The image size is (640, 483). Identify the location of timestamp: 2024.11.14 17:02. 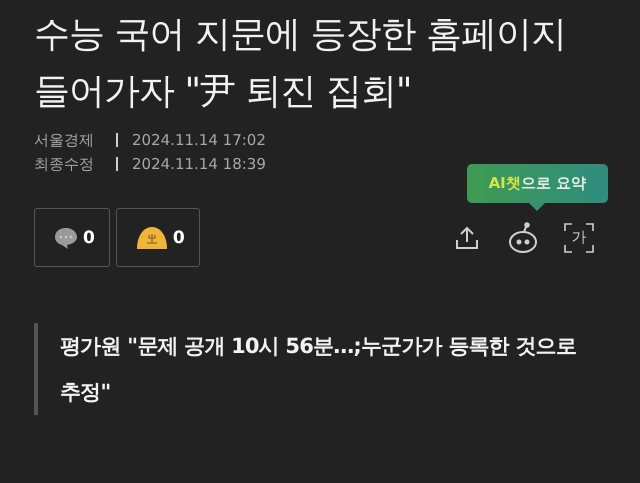
(199, 140).